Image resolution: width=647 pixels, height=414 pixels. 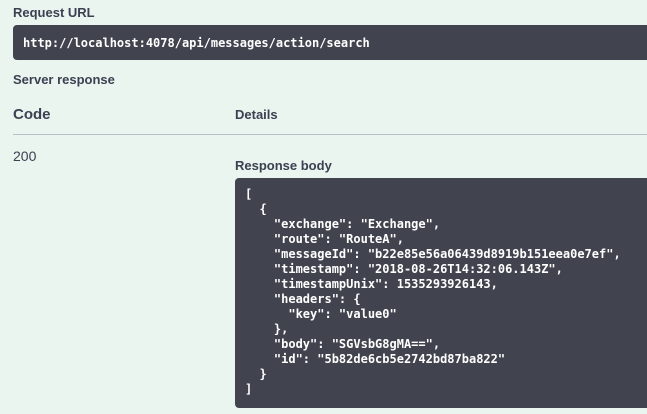 I want to click on response-body-heading: Response body, so click(x=283, y=165).